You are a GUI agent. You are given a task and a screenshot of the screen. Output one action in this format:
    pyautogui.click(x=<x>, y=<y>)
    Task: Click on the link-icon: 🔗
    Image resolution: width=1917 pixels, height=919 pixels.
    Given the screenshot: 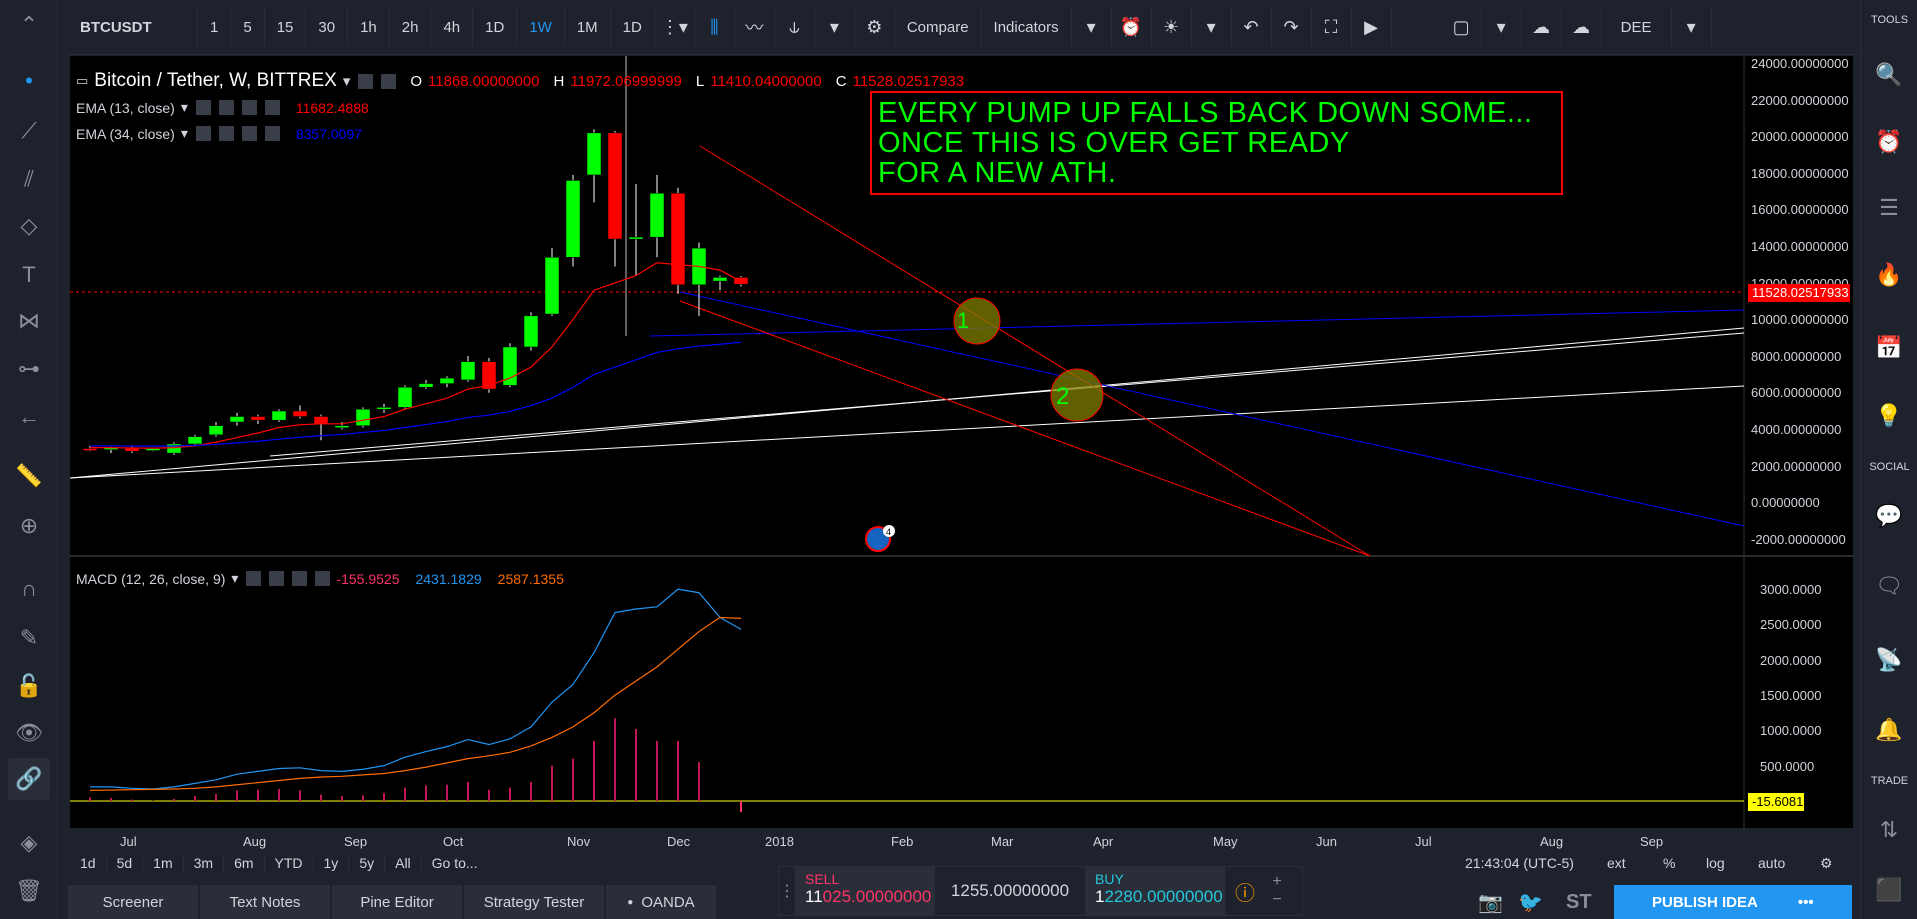 What is the action you would take?
    pyautogui.click(x=29, y=779)
    